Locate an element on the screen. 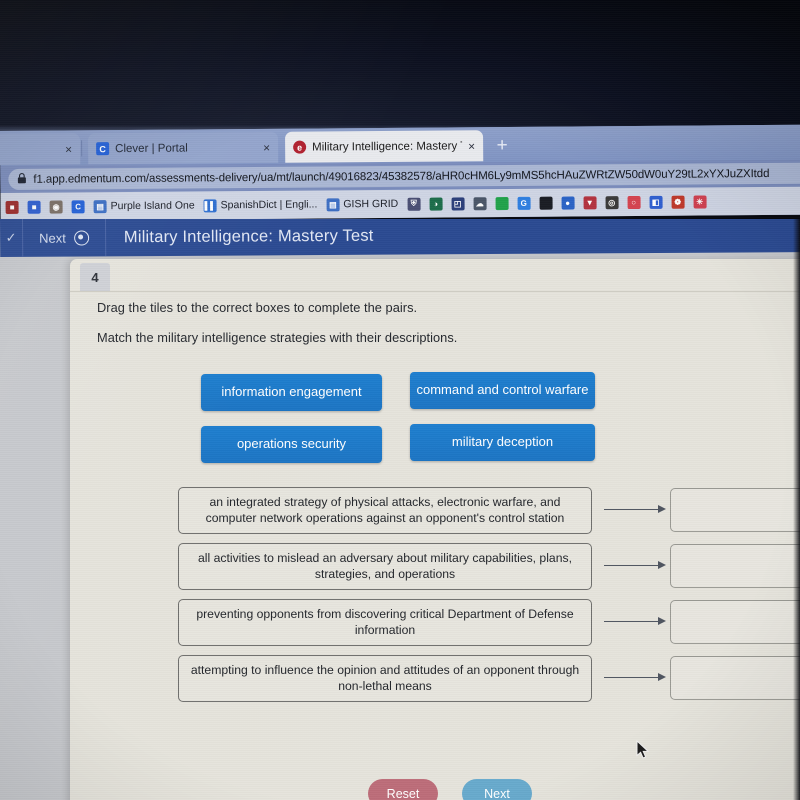  bookmark-g-circle-icon: G is located at coordinates (524, 203).